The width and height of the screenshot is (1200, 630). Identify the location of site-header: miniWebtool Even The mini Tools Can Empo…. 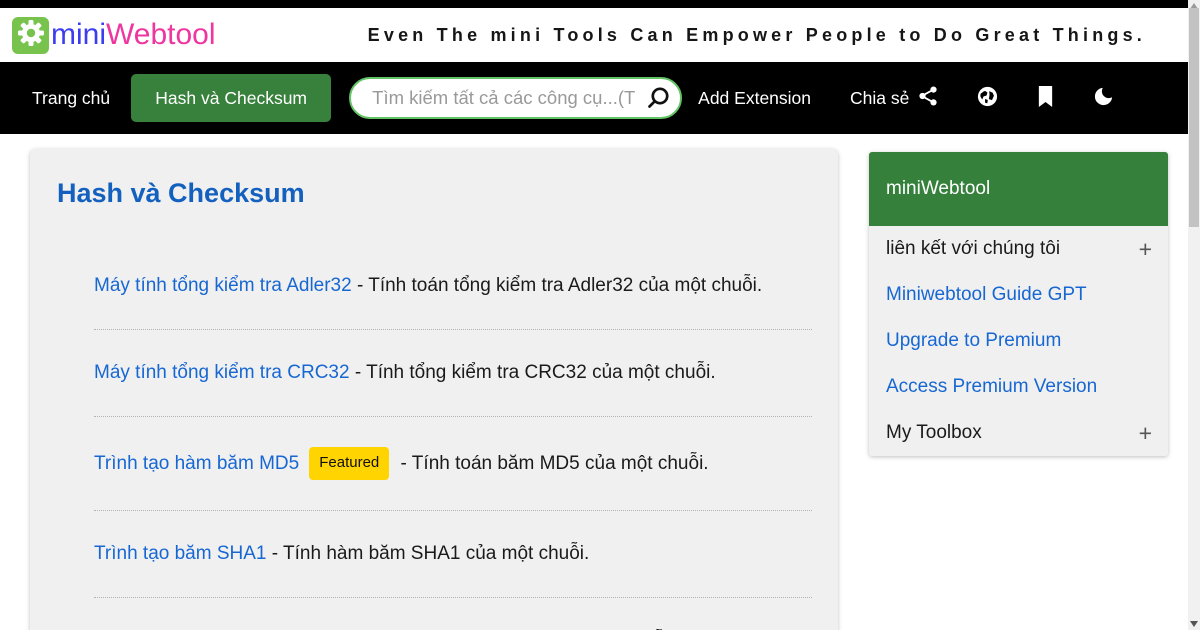
(594, 35).